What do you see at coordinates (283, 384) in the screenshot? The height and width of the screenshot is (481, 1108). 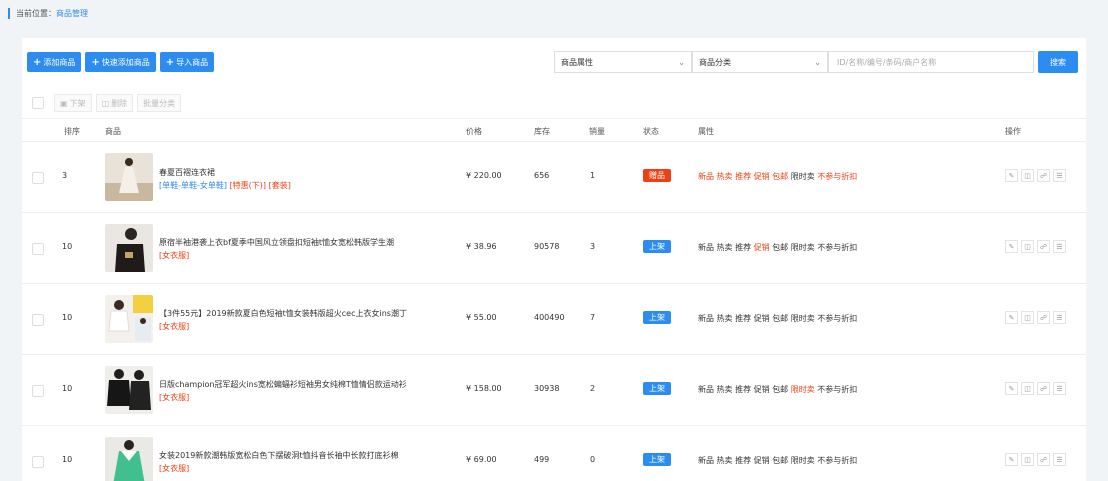 I see `product-name: 日版champion冠军超火ins宽松蝙蝠衫短袖男女纯棉T恤情侣款运动衫` at bounding box center [283, 384].